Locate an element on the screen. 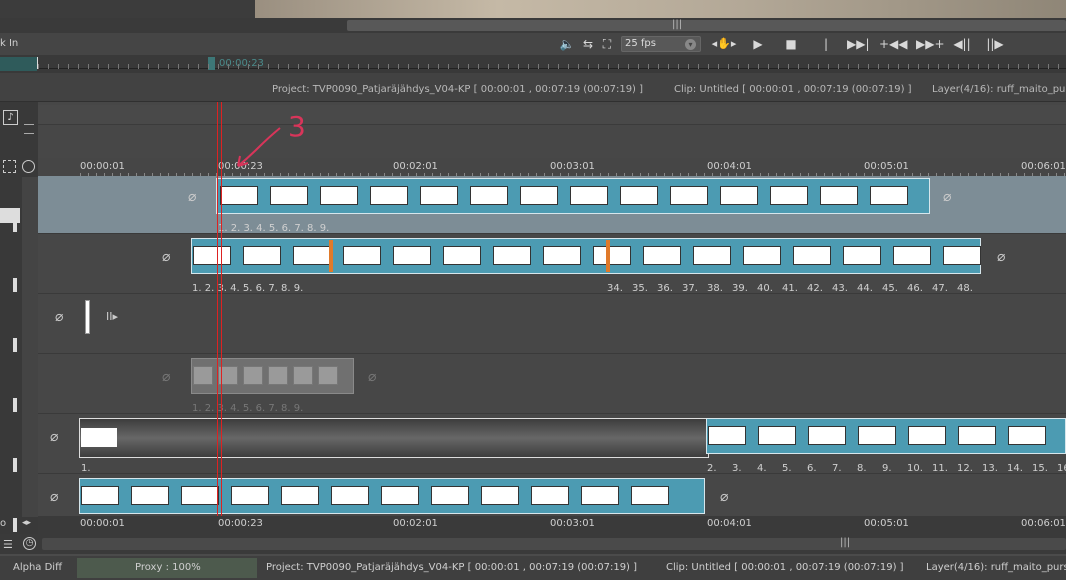 This screenshot has height=580, width=1066. layer-6-opacity is located at coordinates (15, 525).